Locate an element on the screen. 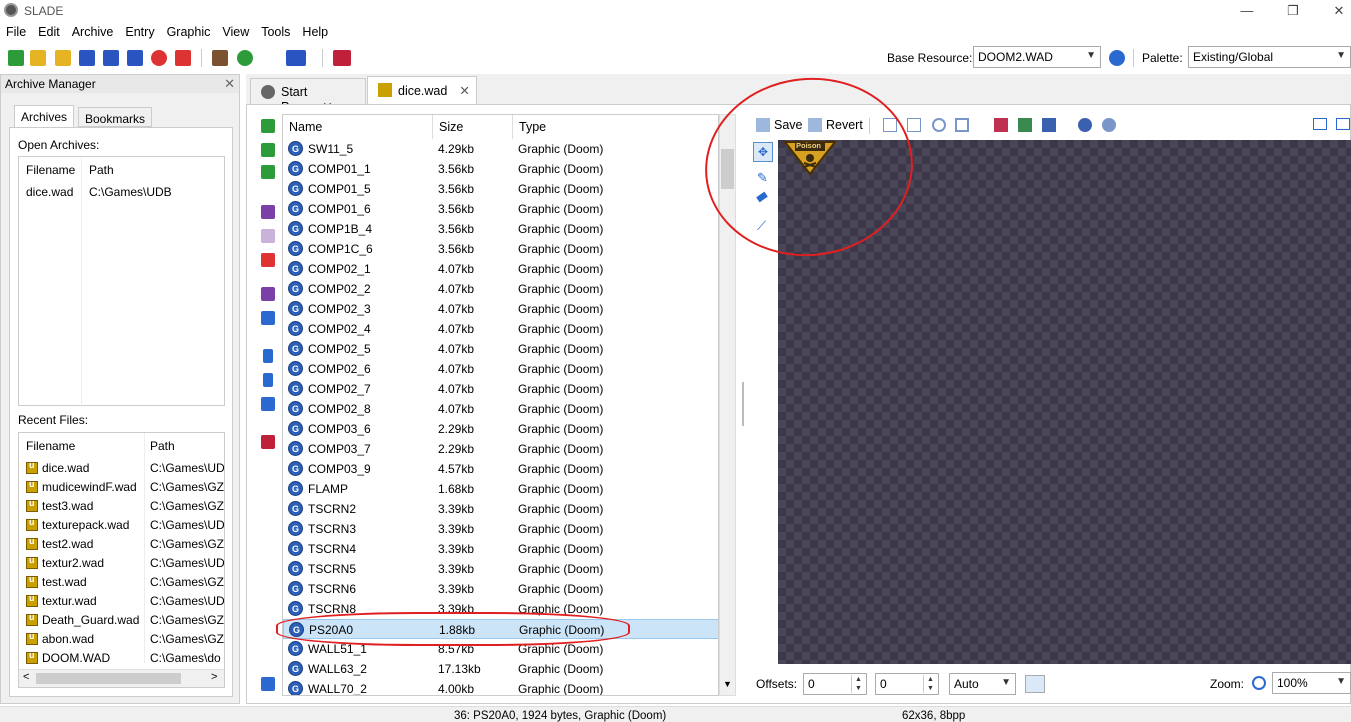  move-icon is located at coordinates (268, 318).